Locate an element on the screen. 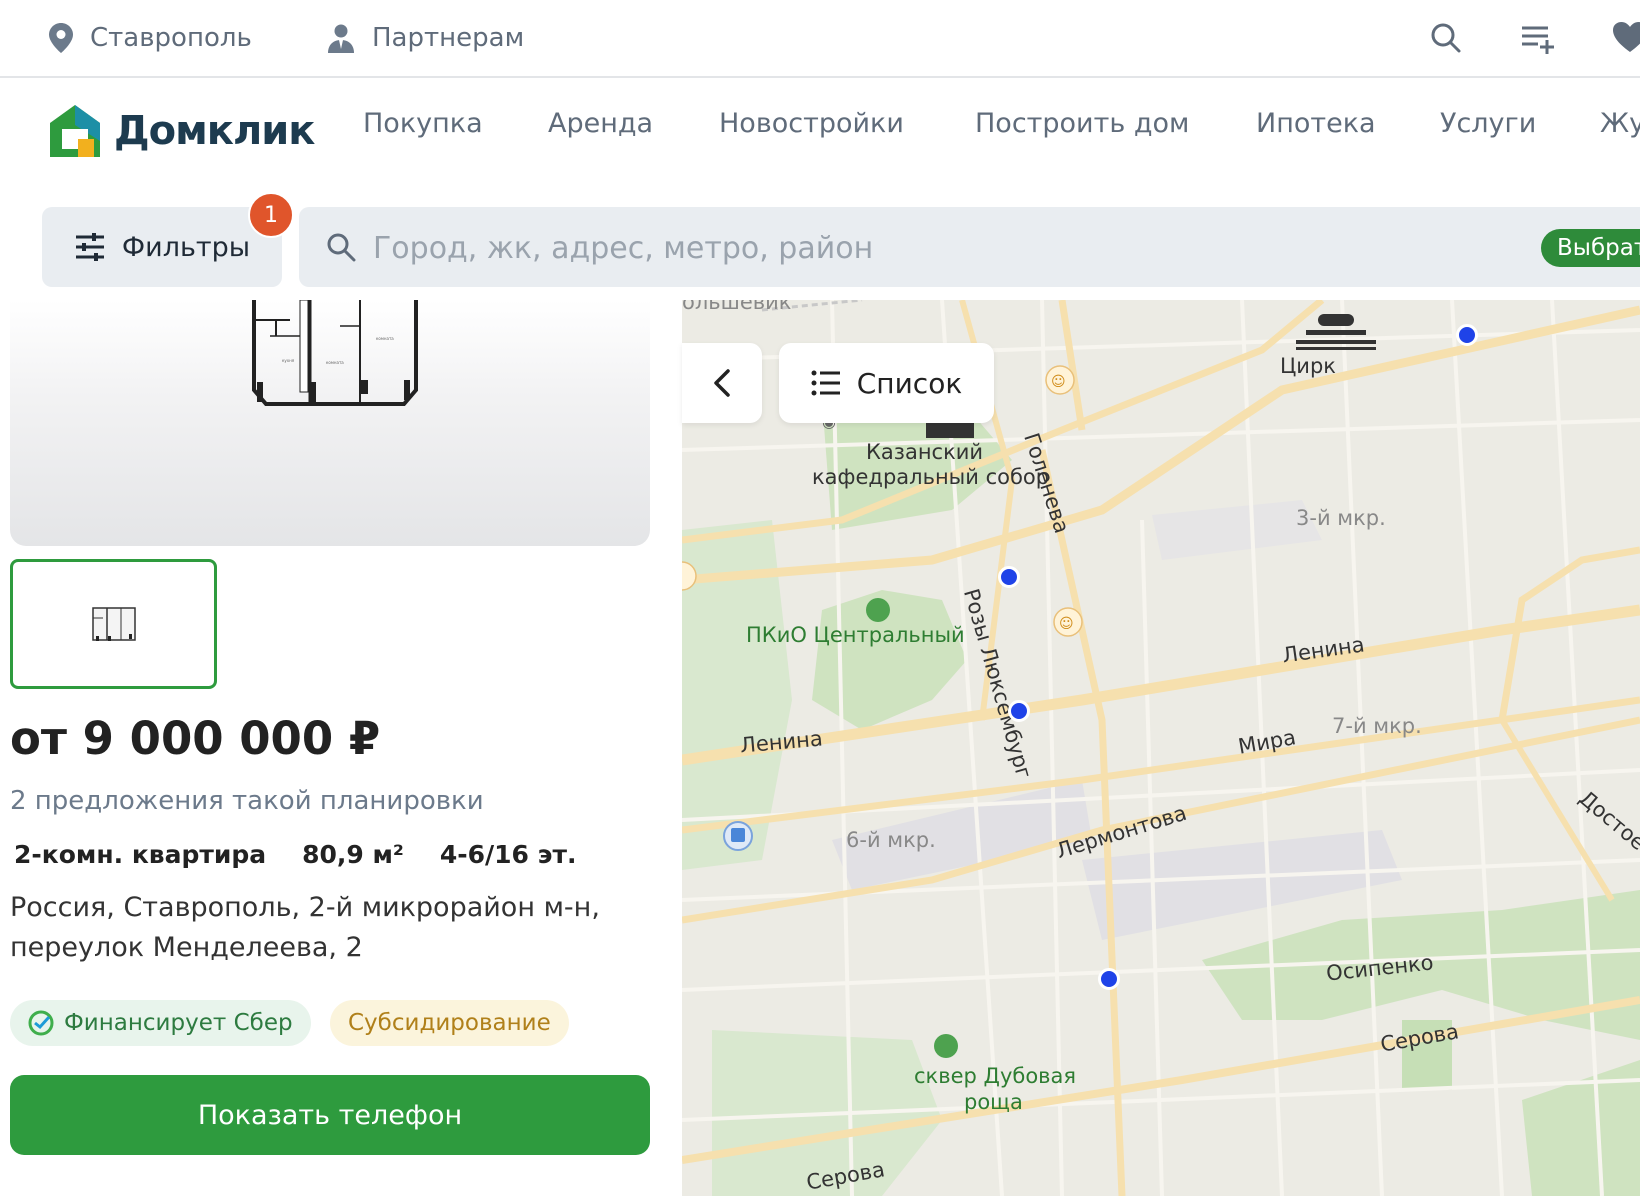  floor-plan-thumbnail-icon is located at coordinates (113, 624).